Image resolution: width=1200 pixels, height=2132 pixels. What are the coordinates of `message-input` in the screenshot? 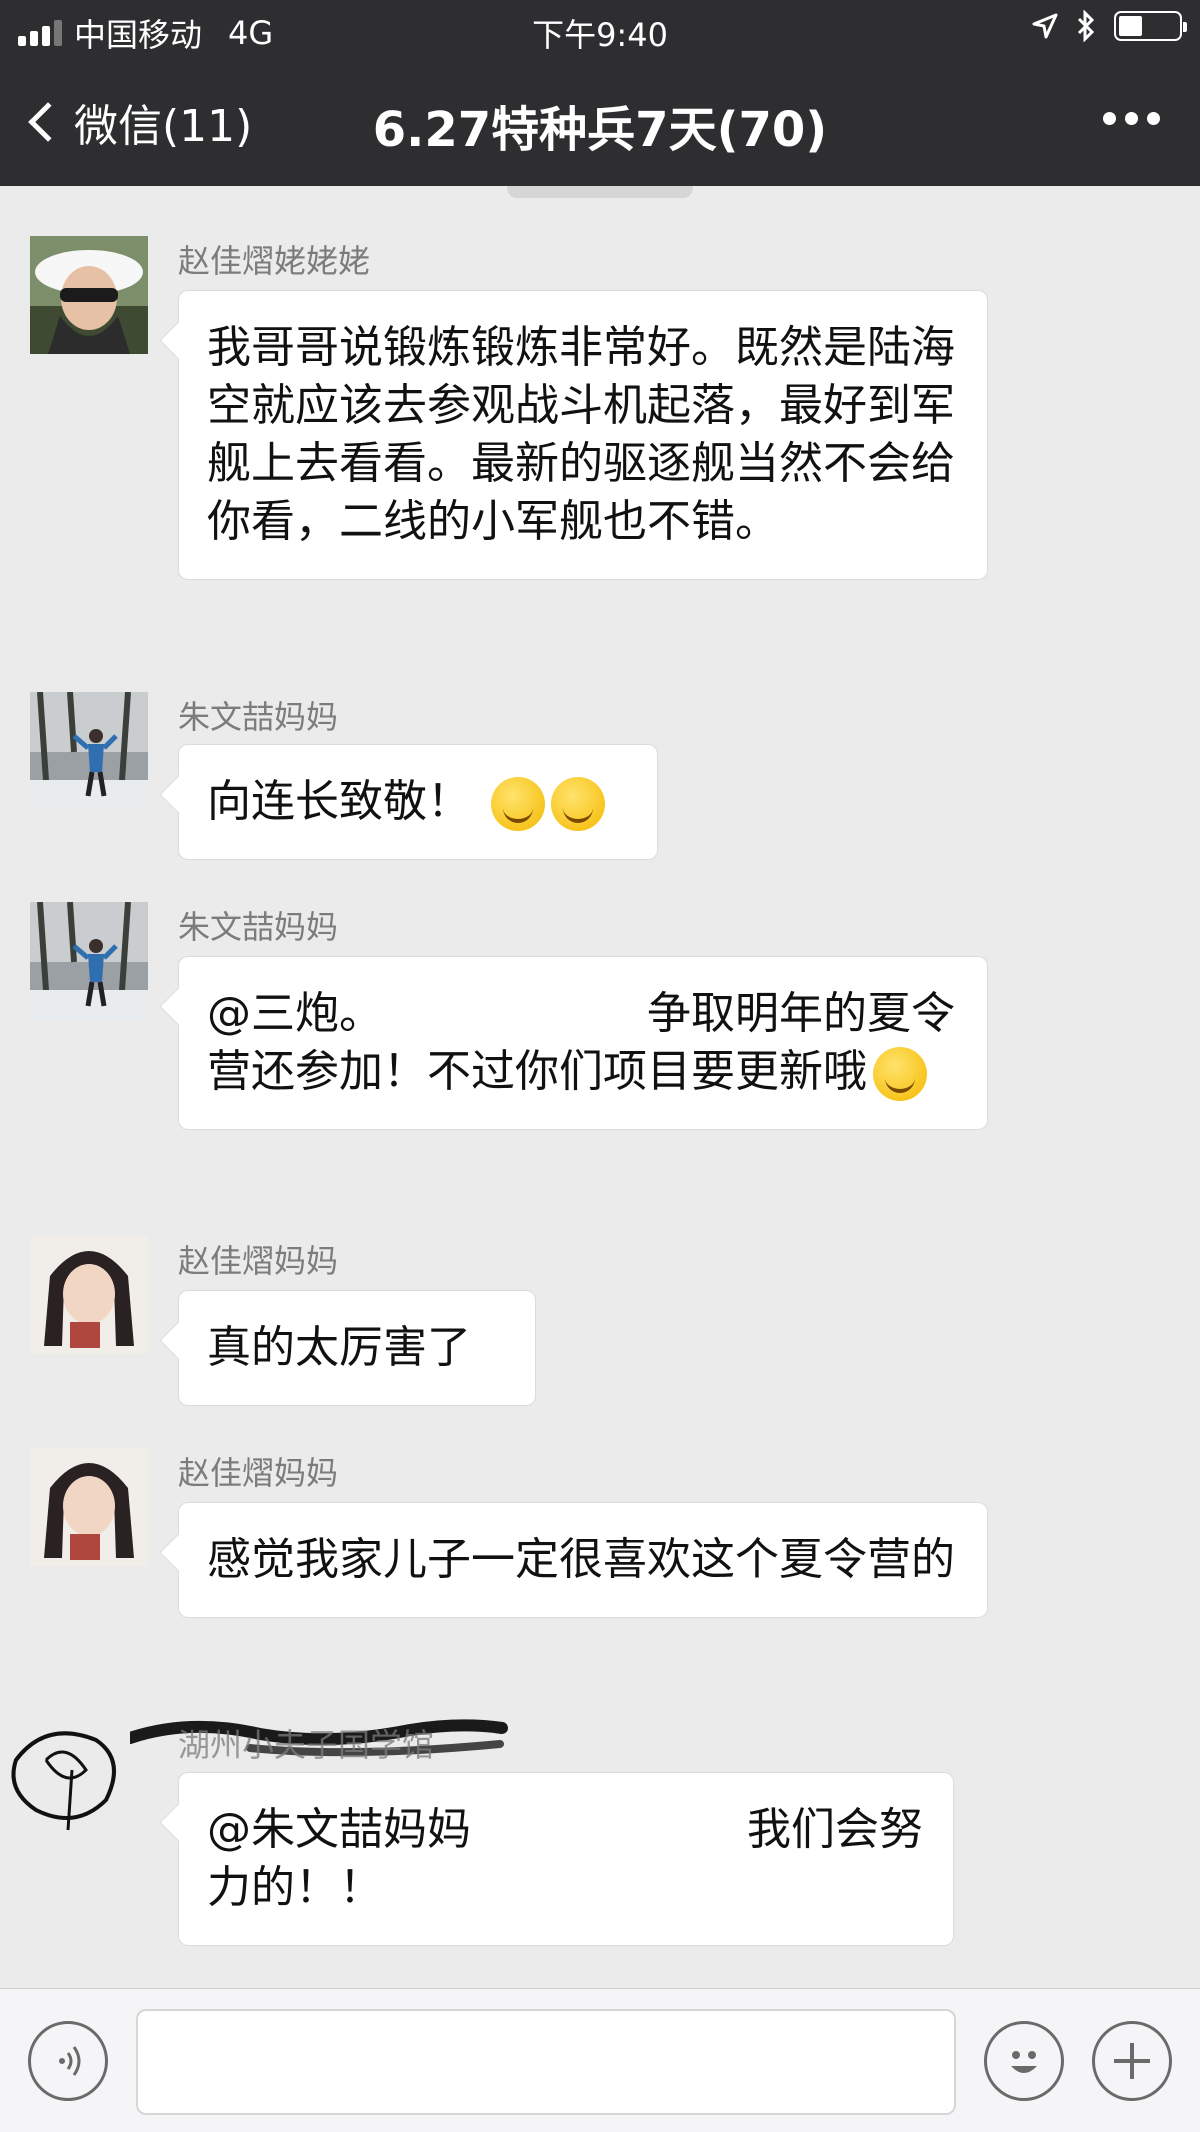 It's located at (546, 2062).